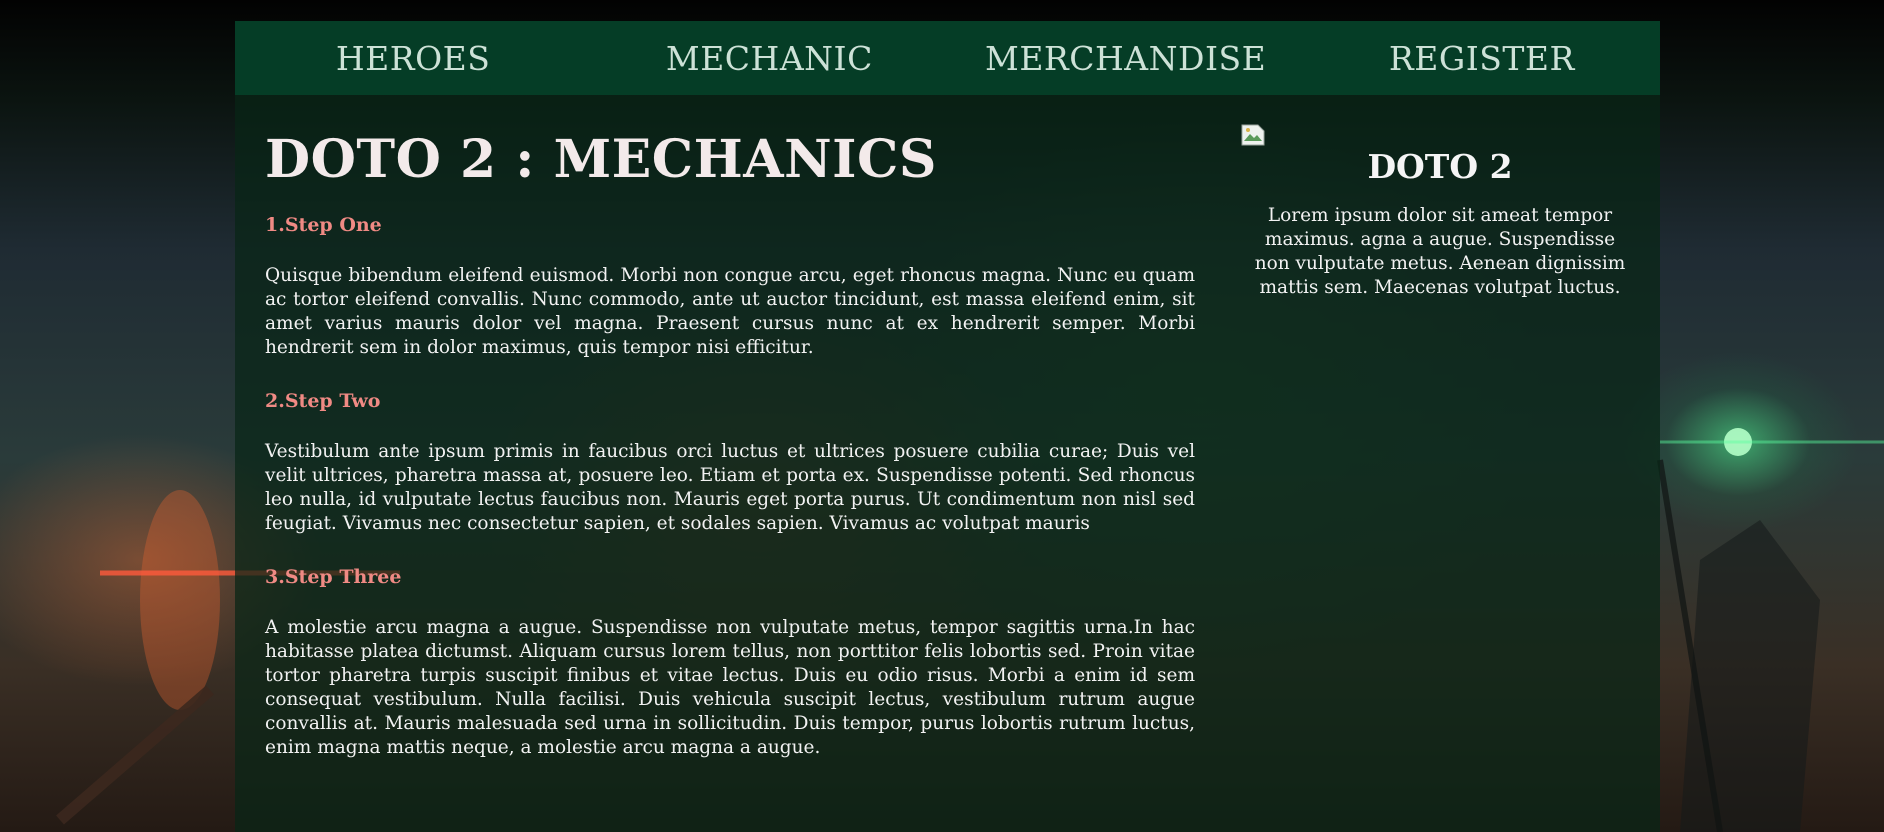 Image resolution: width=1884 pixels, height=832 pixels. What do you see at coordinates (1253, 135) in the screenshot?
I see `broken-image-icon` at bounding box center [1253, 135].